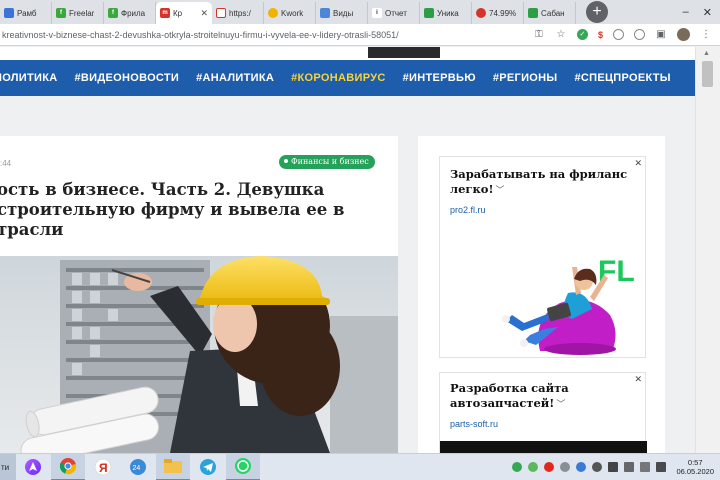  What do you see at coordinates (707, 250) in the screenshot?
I see `page-scrollbar: ▲` at bounding box center [707, 250].